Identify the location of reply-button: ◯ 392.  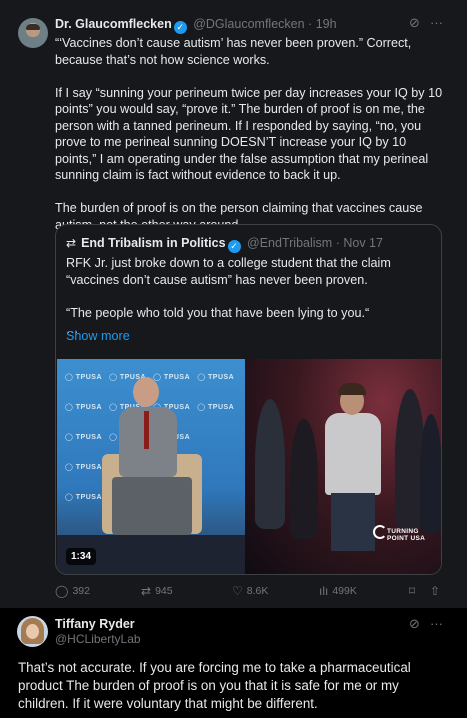
(72, 591).